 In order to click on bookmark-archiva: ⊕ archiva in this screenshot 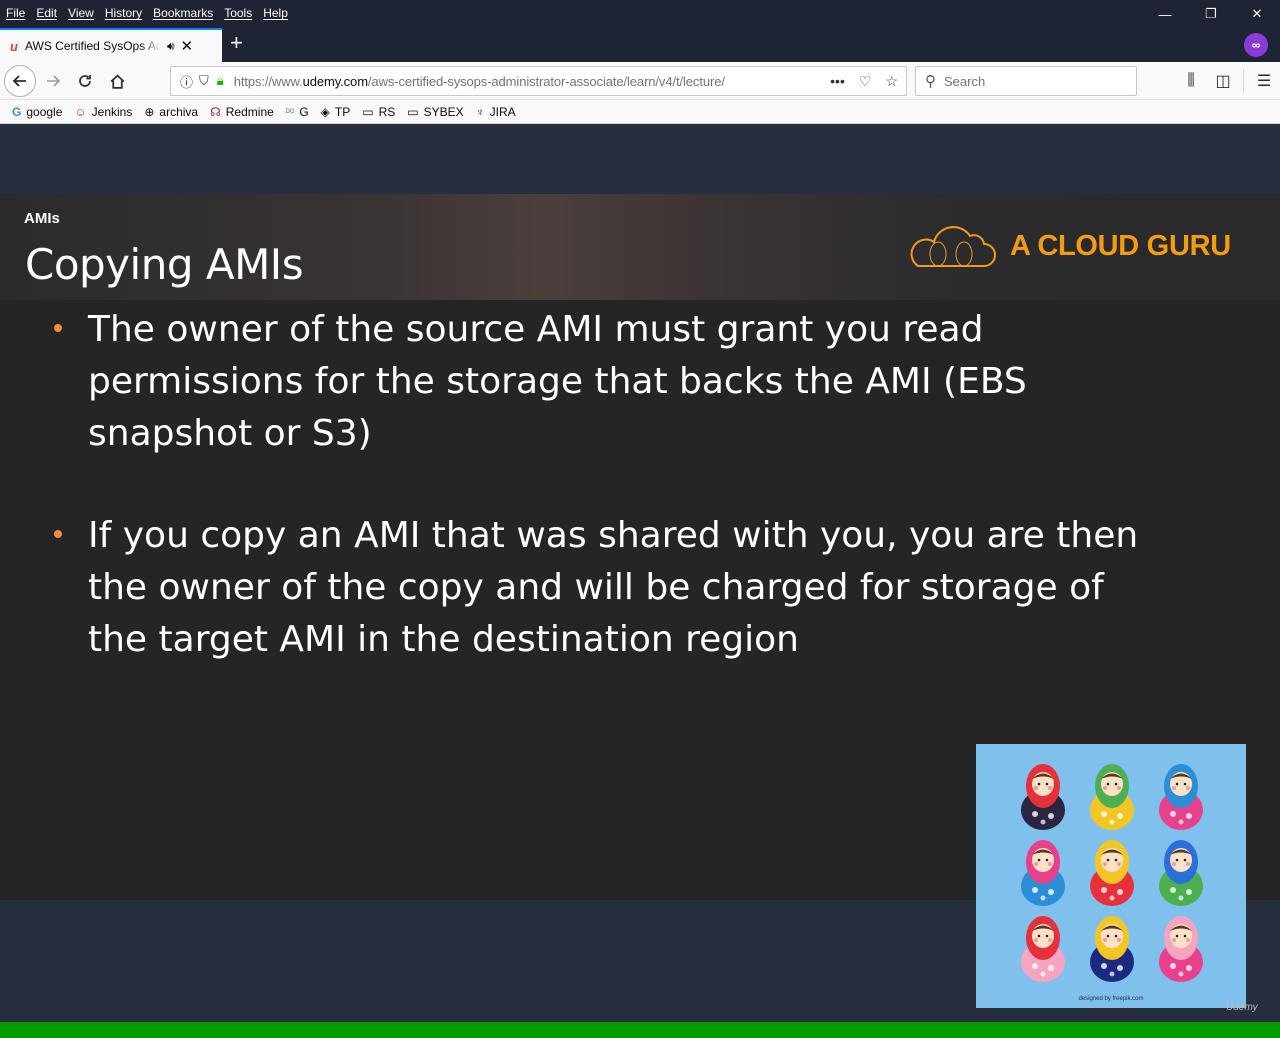, I will do `click(171, 112)`.